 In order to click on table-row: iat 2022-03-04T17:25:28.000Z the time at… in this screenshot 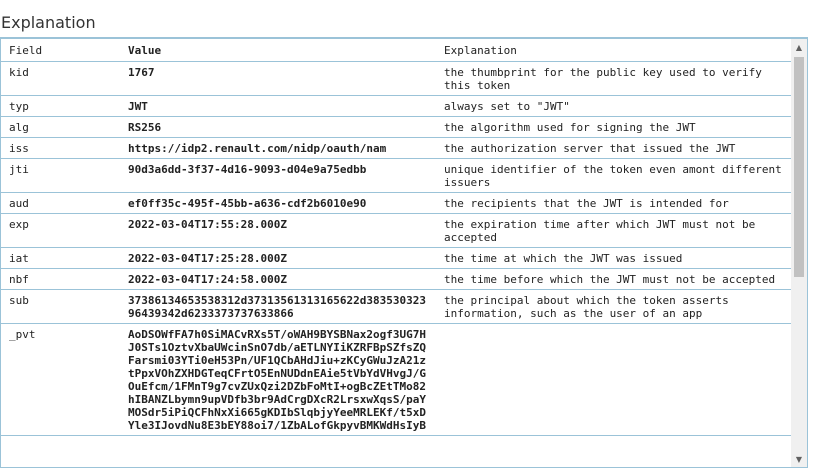, I will do `click(396, 258)`.